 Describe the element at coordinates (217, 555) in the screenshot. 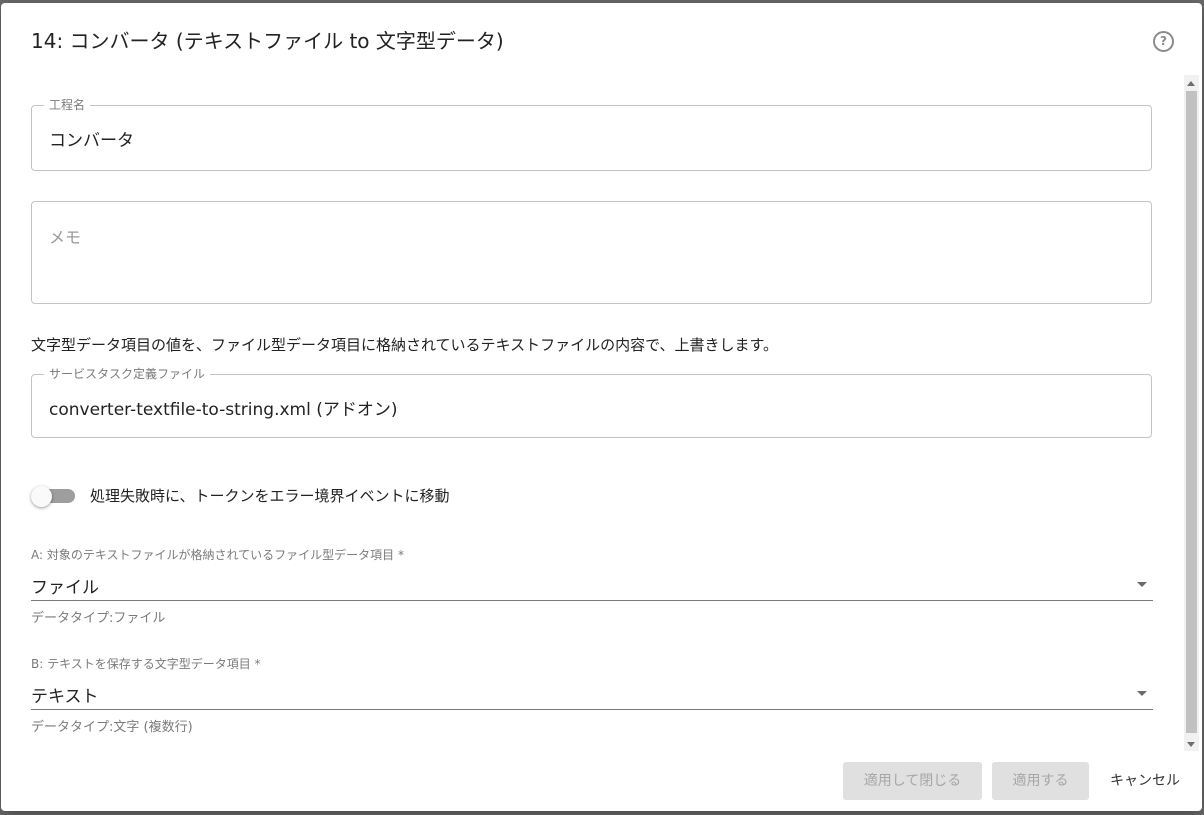

I see `field-a-label: A: 対象のテキストファイルが格納されているファイル型データ項目 *` at that location.